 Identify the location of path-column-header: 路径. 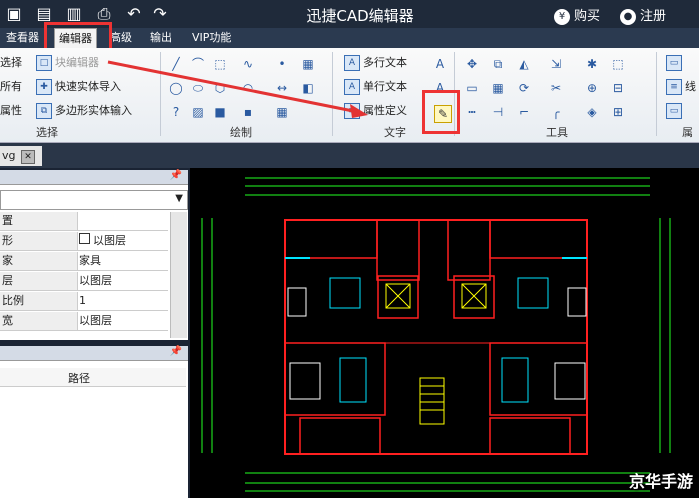
(79, 378).